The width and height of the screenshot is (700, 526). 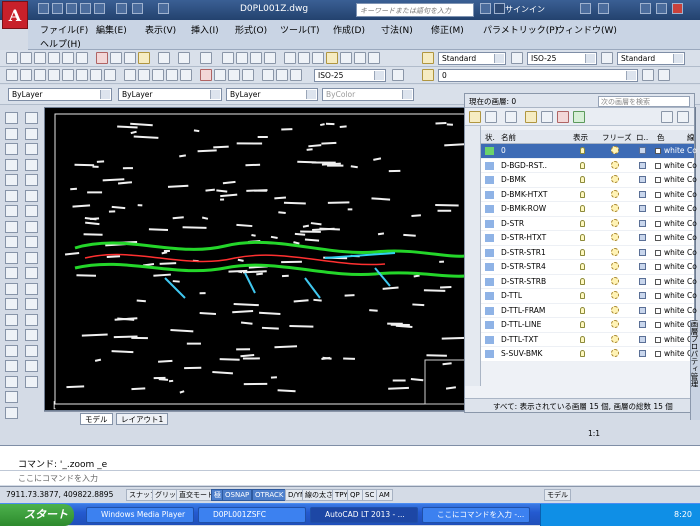 What do you see at coordinates (503, 150) in the screenshot?
I see `layer-name: 0` at bounding box center [503, 150].